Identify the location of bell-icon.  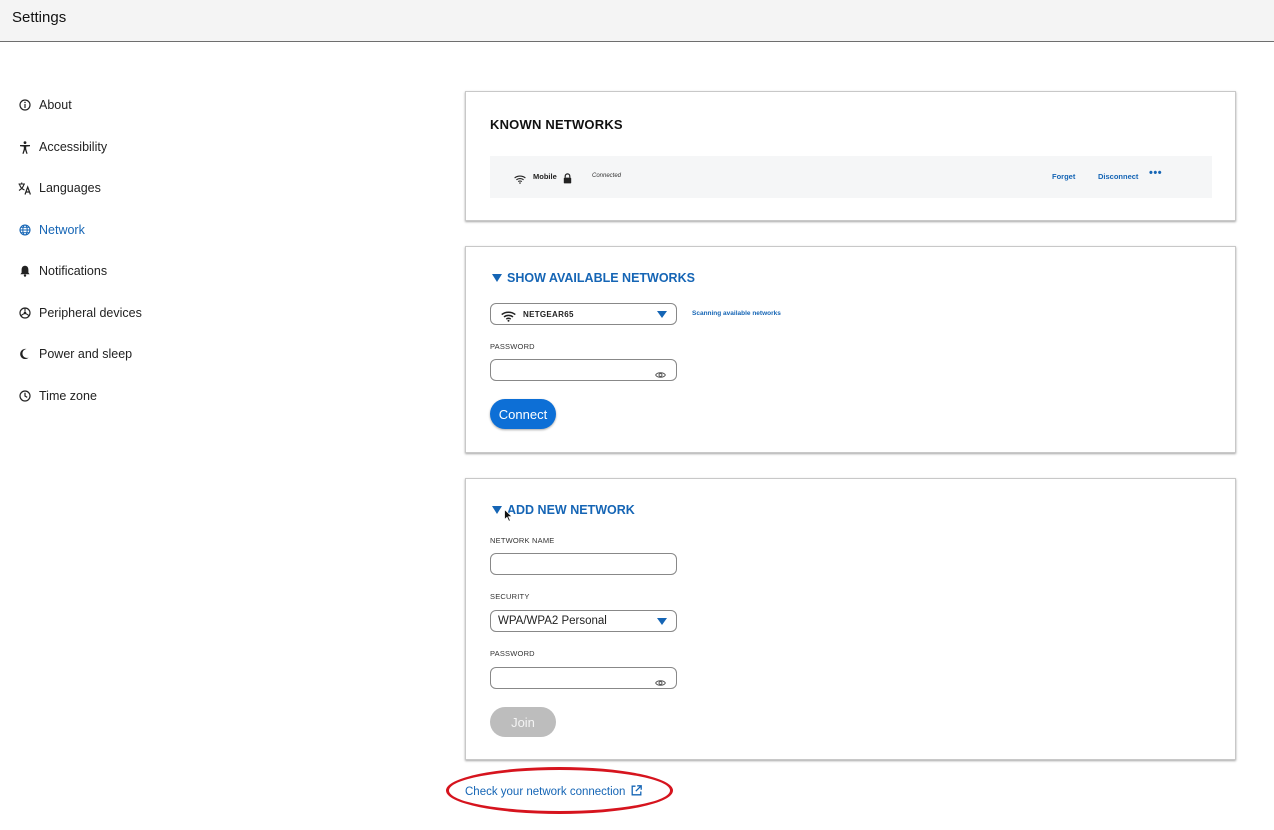
(25, 271).